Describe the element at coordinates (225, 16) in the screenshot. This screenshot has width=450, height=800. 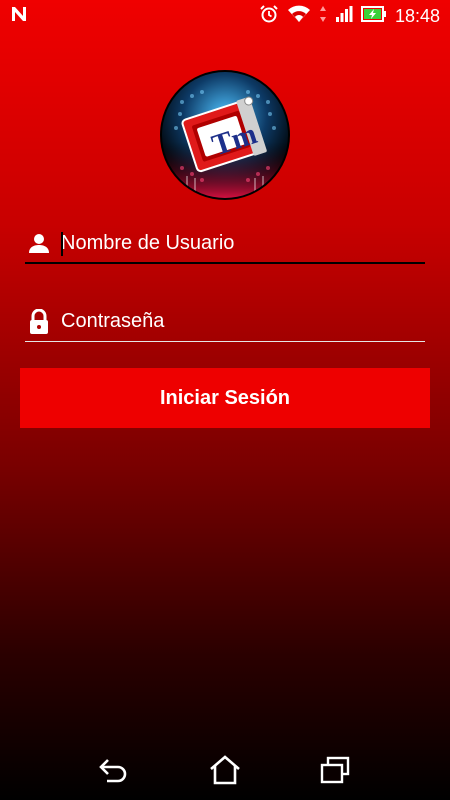
I see `status-bar: 18:48` at that location.